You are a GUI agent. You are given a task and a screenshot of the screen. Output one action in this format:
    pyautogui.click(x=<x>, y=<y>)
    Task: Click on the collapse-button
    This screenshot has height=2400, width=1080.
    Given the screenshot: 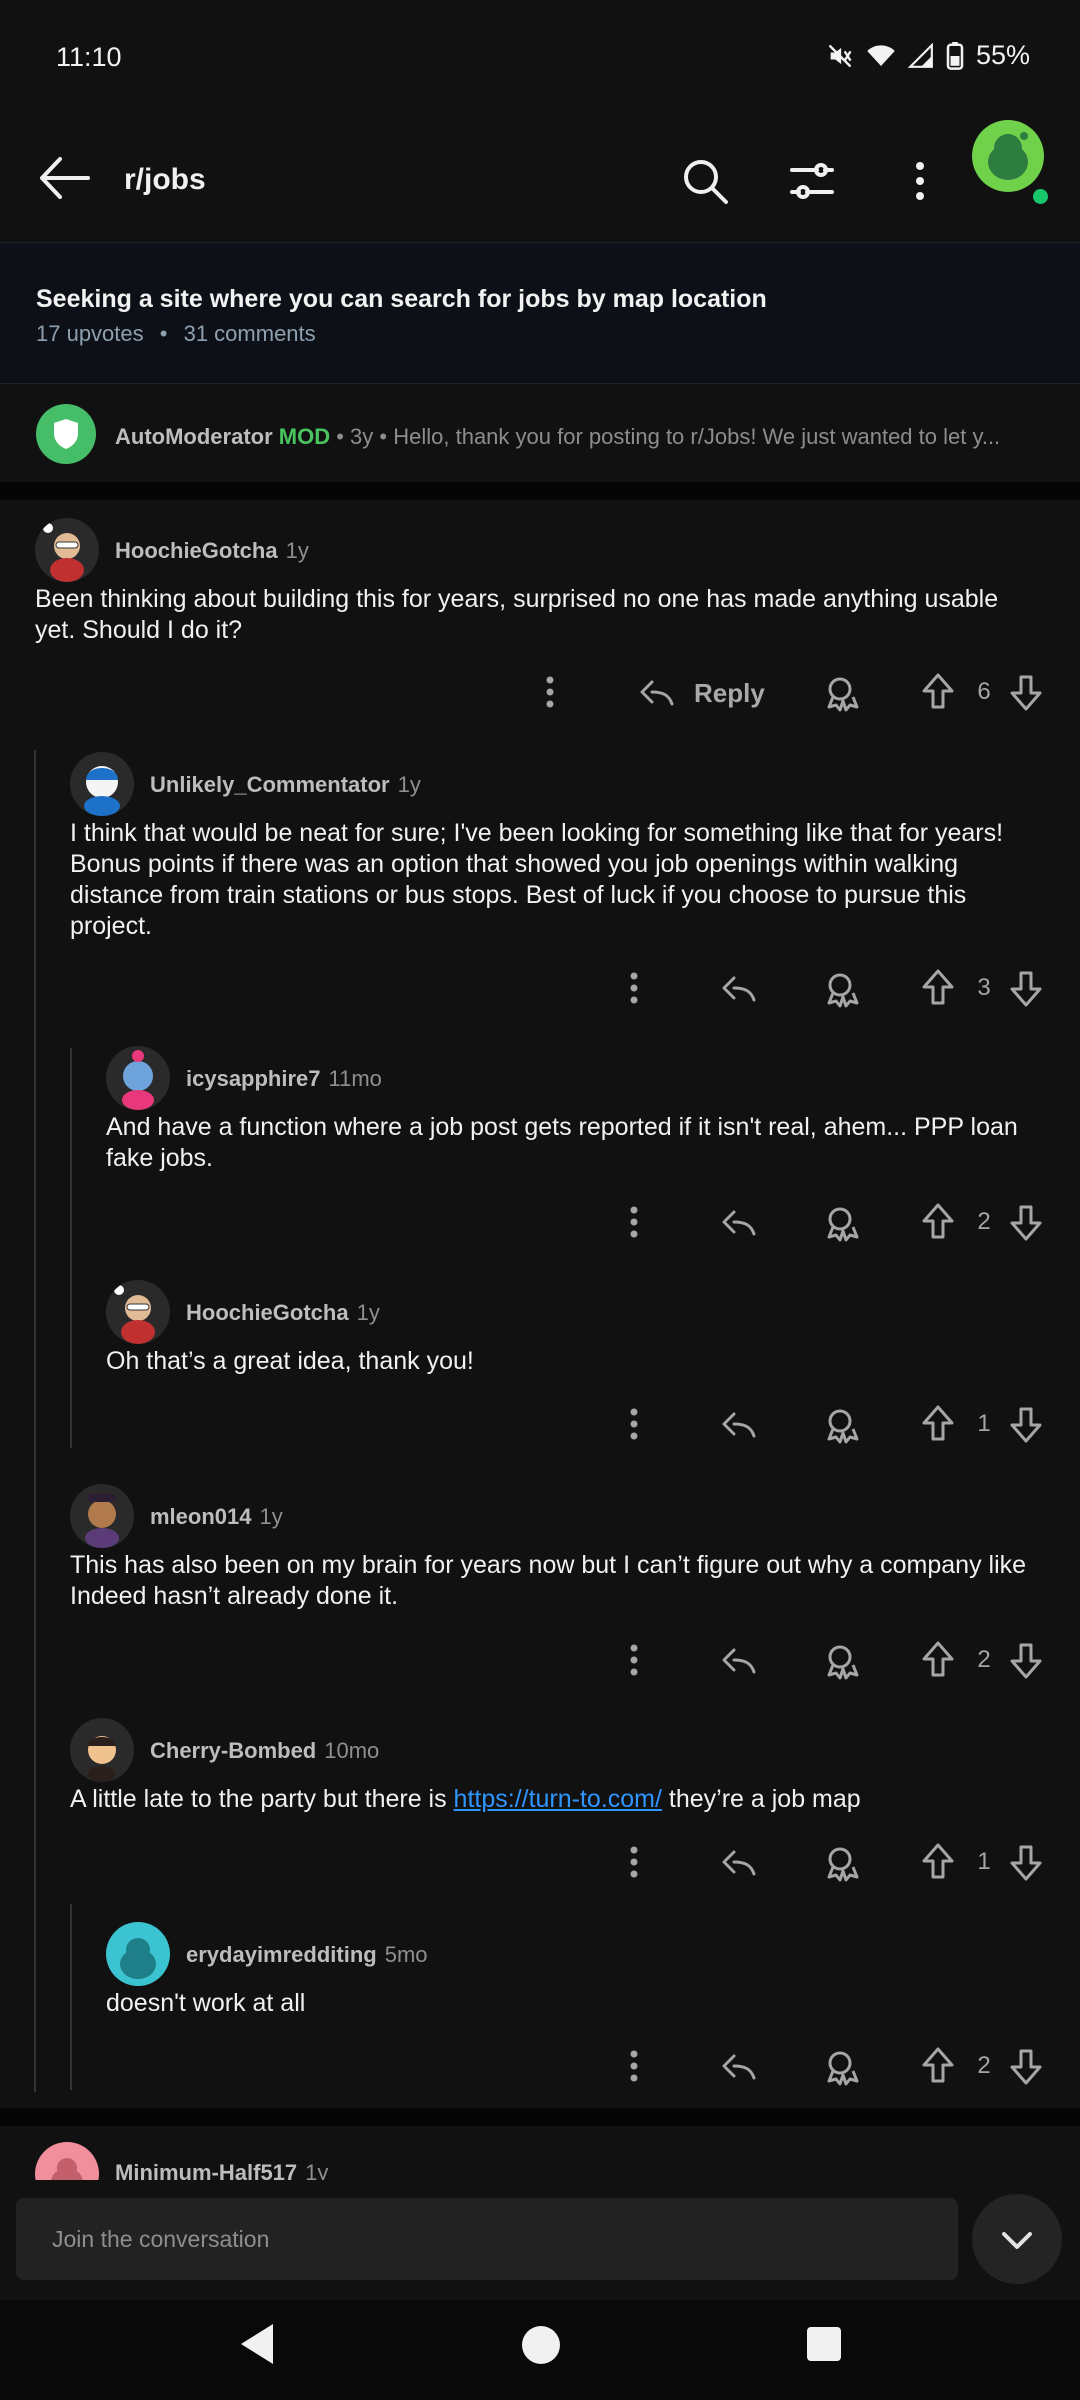 What is the action you would take?
    pyautogui.click(x=1017, y=2239)
    